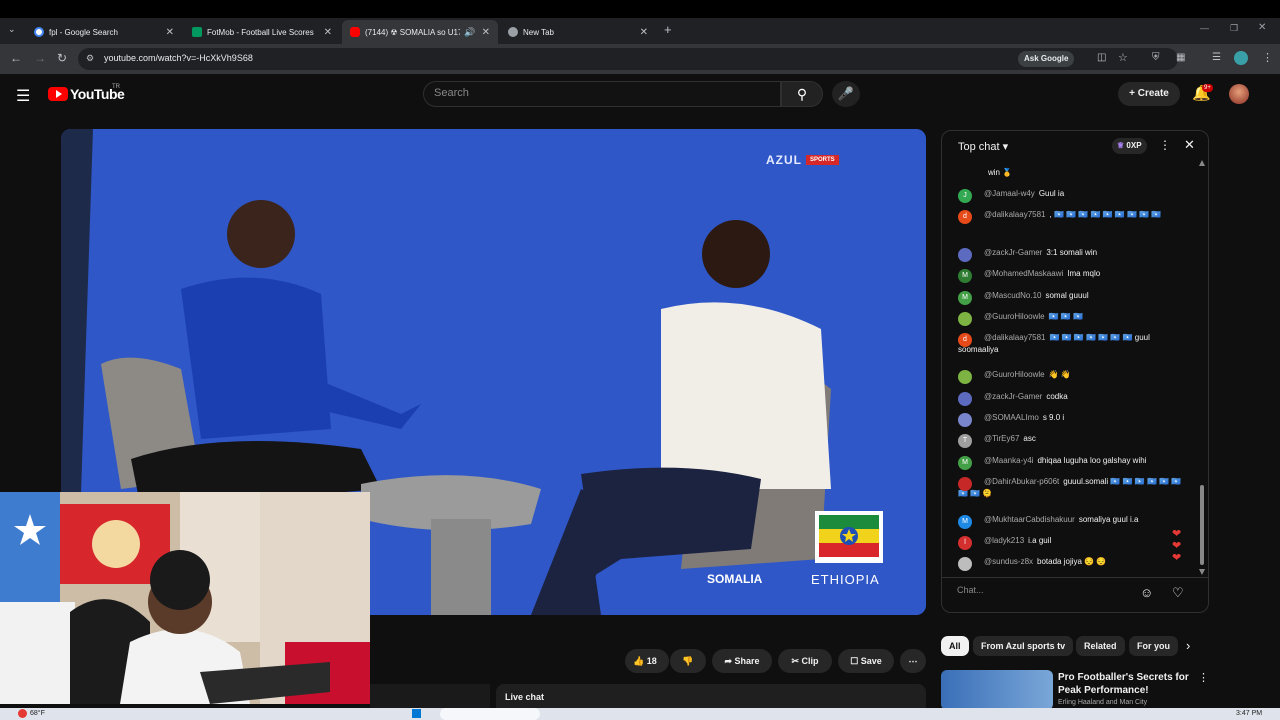 Image resolution: width=1280 pixels, height=720 pixels. I want to click on chat-author: @TirEy67, so click(1001, 438).